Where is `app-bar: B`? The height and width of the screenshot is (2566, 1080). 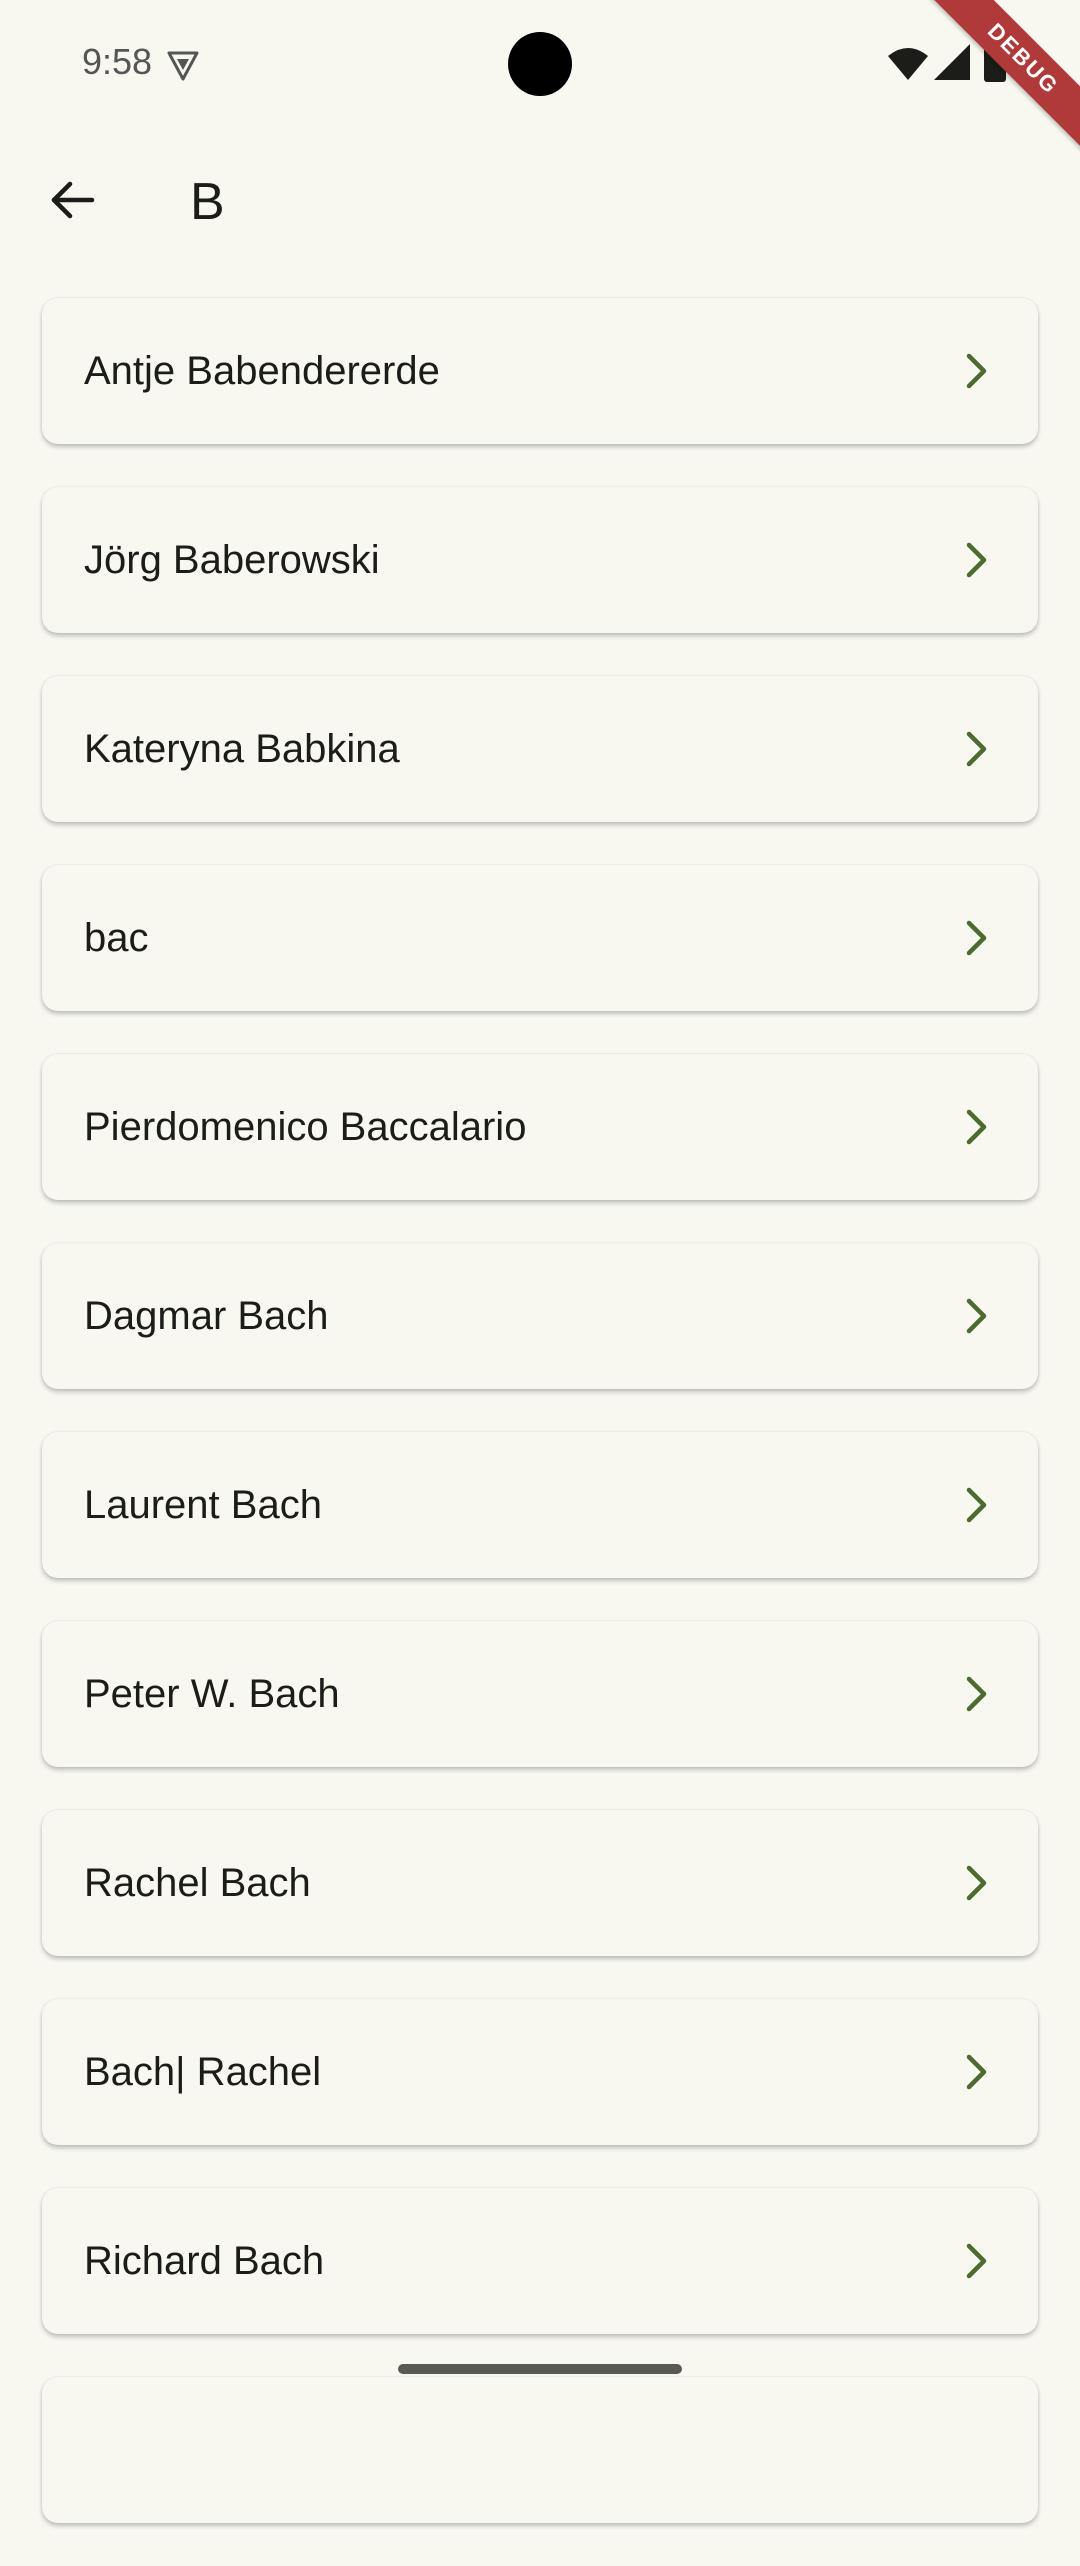
app-bar: B is located at coordinates (540, 200).